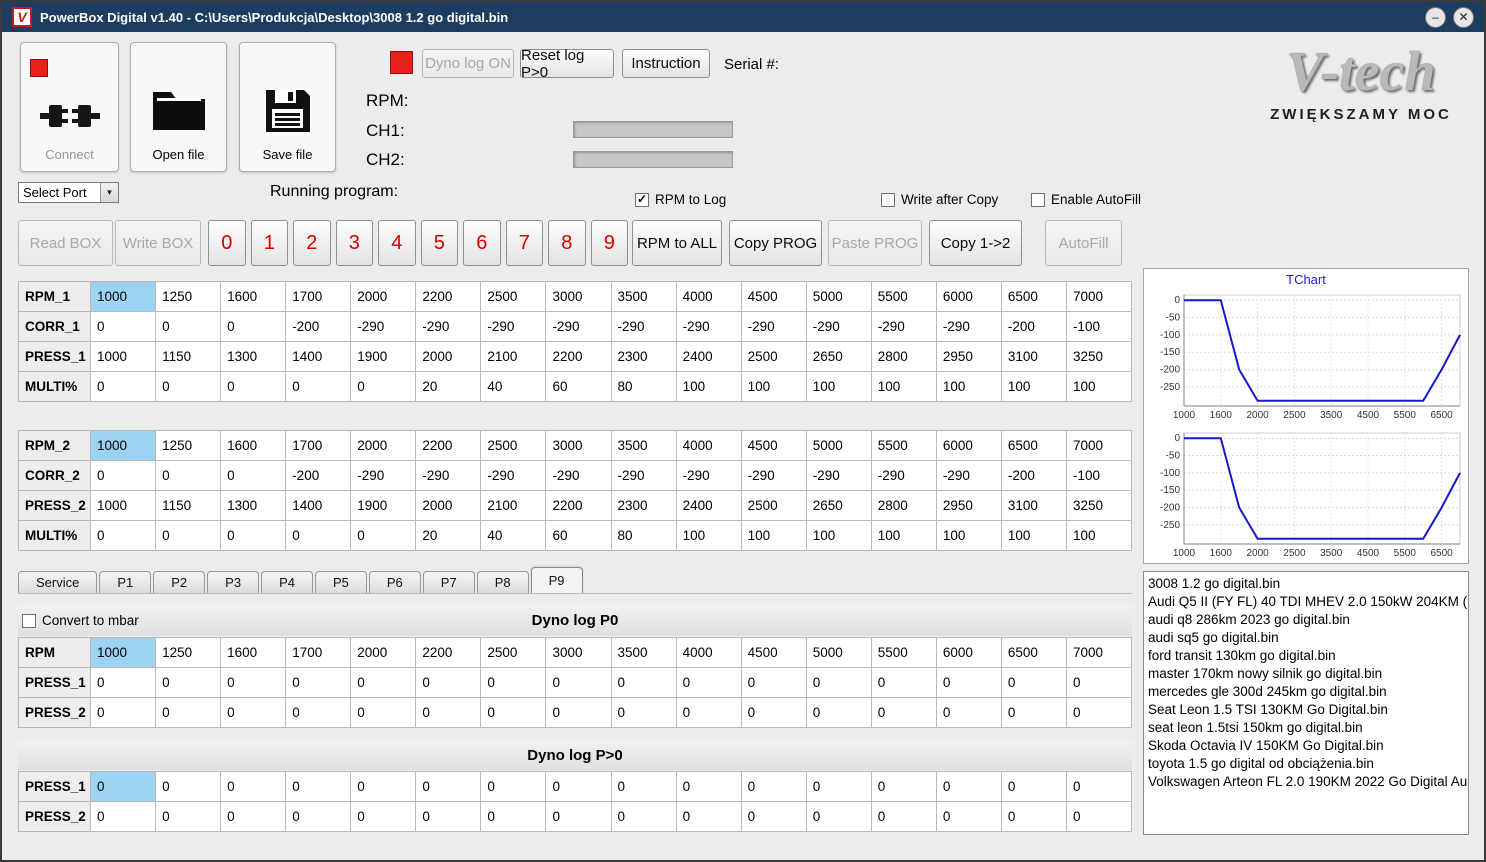  I want to click on value-cell: 2000, so click(383, 652).